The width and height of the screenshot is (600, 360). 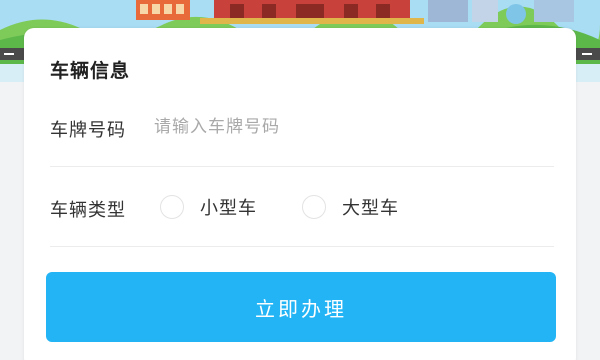 What do you see at coordinates (90, 71) in the screenshot?
I see `section-title: 车辆信息` at bounding box center [90, 71].